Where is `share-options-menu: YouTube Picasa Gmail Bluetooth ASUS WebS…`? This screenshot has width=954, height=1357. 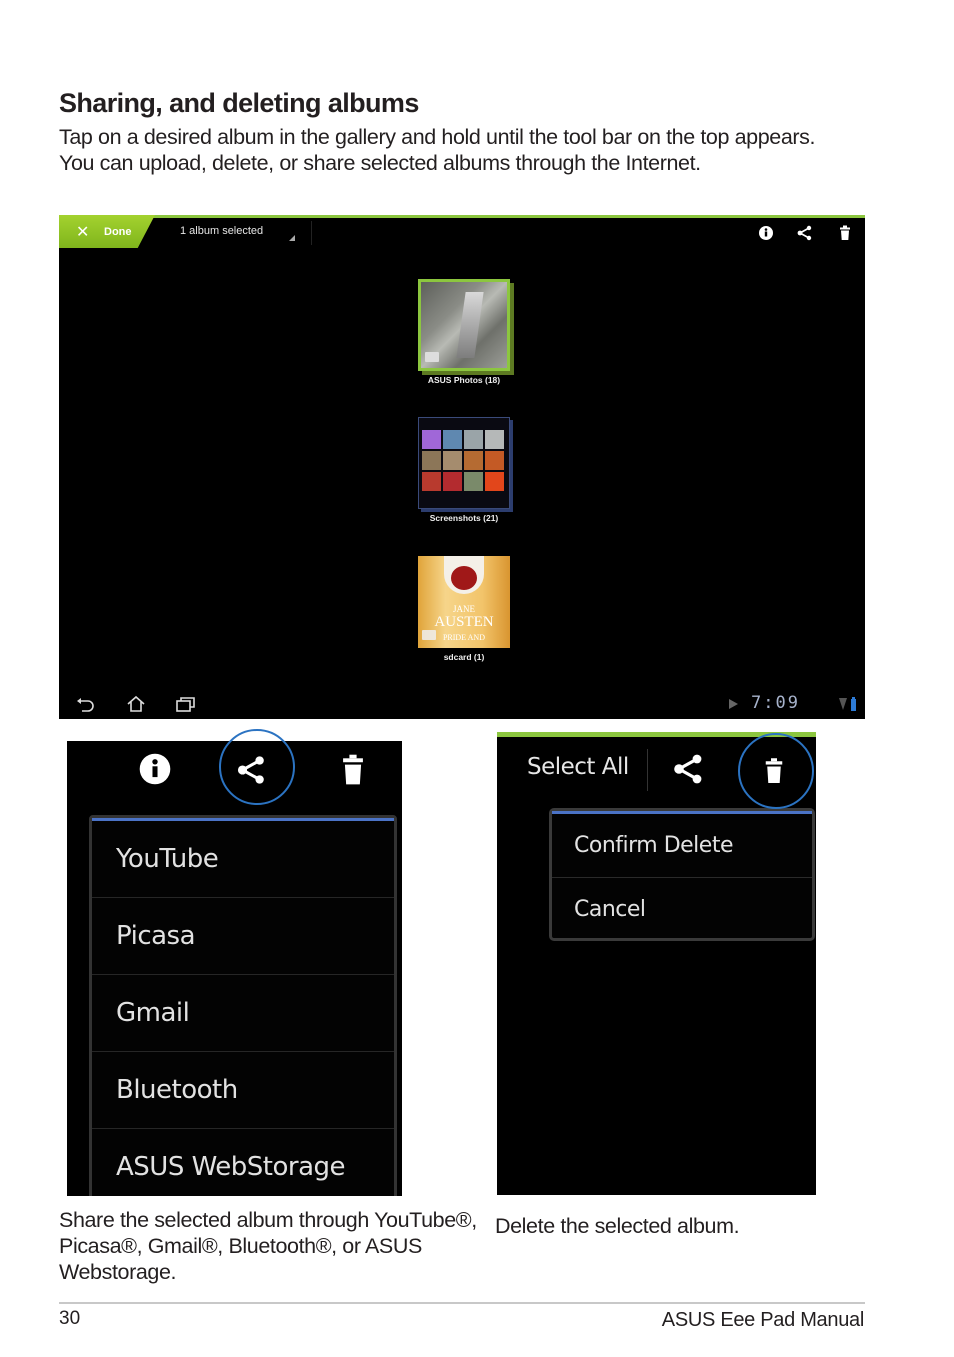
share-options-menu: YouTube Picasa Gmail Bluetooth ASUS WebS… is located at coordinates (243, 1005).